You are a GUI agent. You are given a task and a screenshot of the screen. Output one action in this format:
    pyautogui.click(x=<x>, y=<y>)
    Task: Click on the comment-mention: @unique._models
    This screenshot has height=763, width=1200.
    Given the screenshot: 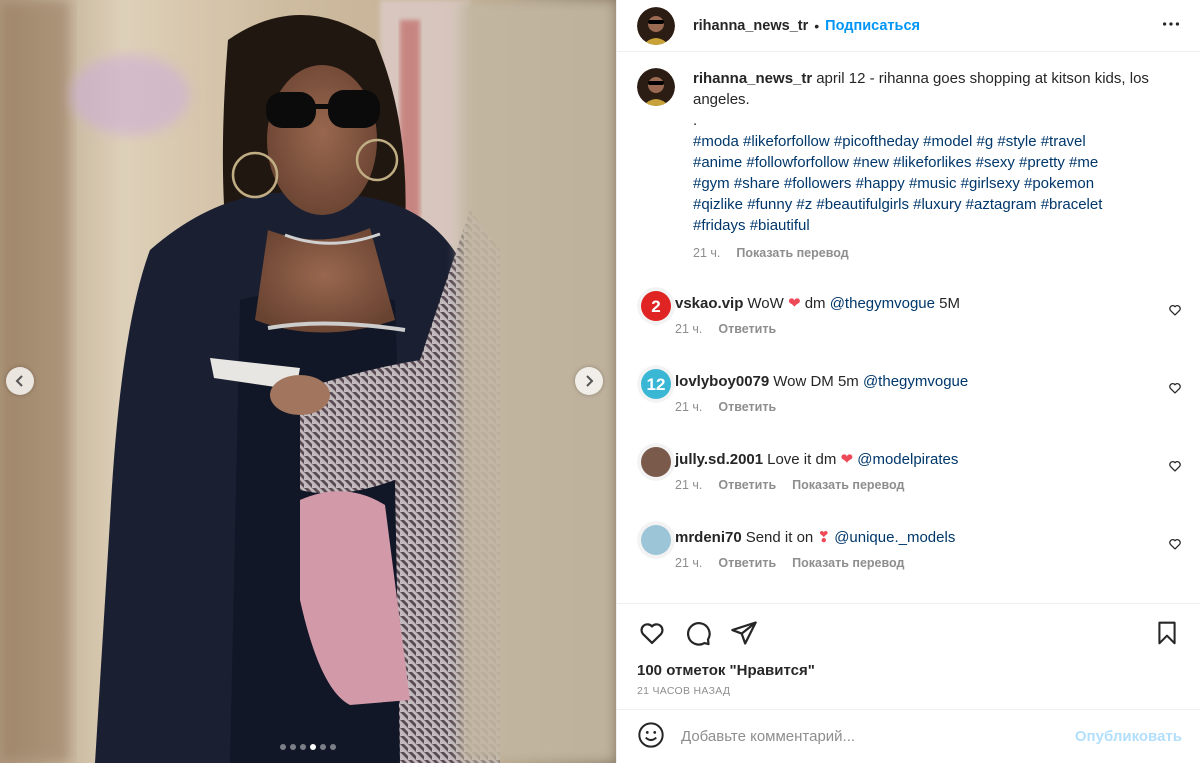 What is the action you would take?
    pyautogui.click(x=894, y=537)
    